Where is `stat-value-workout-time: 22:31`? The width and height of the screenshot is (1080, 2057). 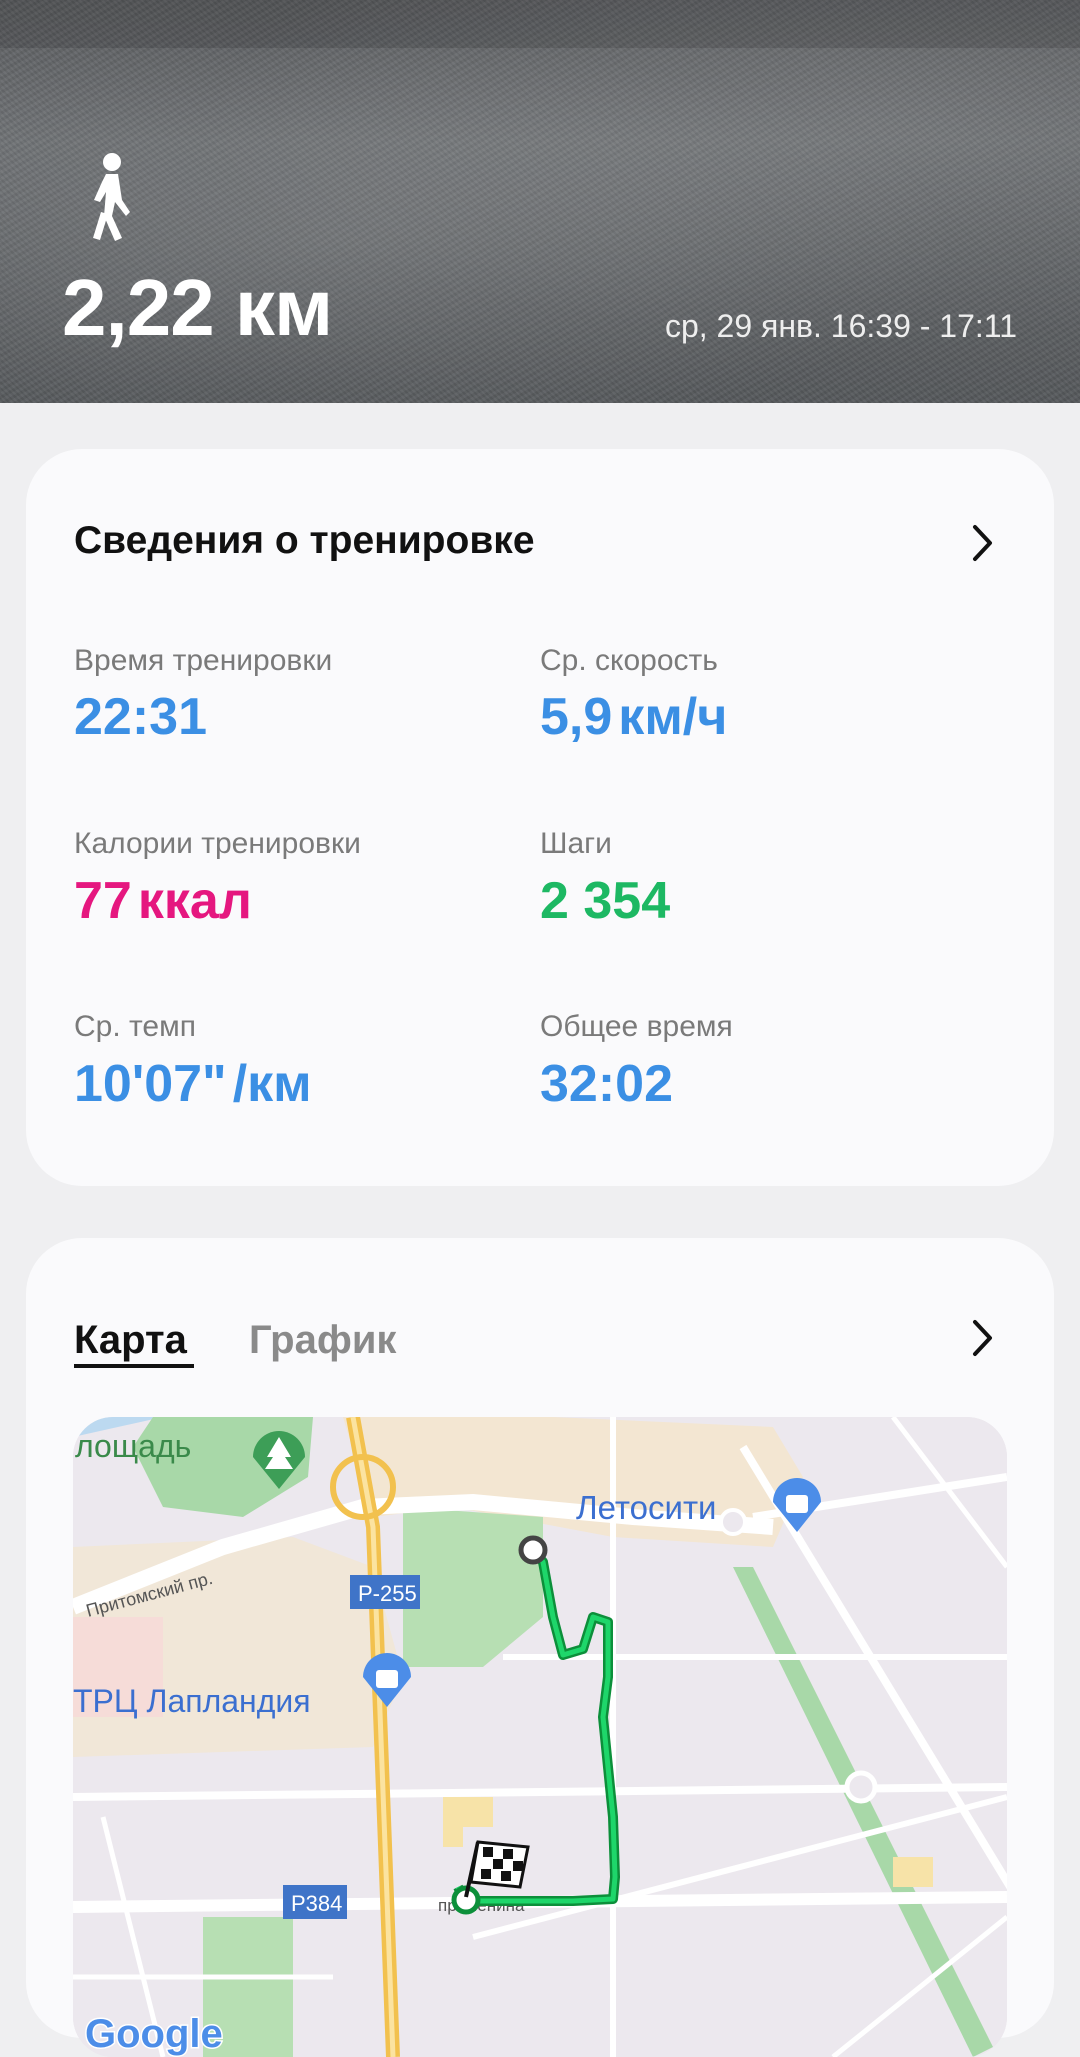 stat-value-workout-time: 22:31 is located at coordinates (140, 717).